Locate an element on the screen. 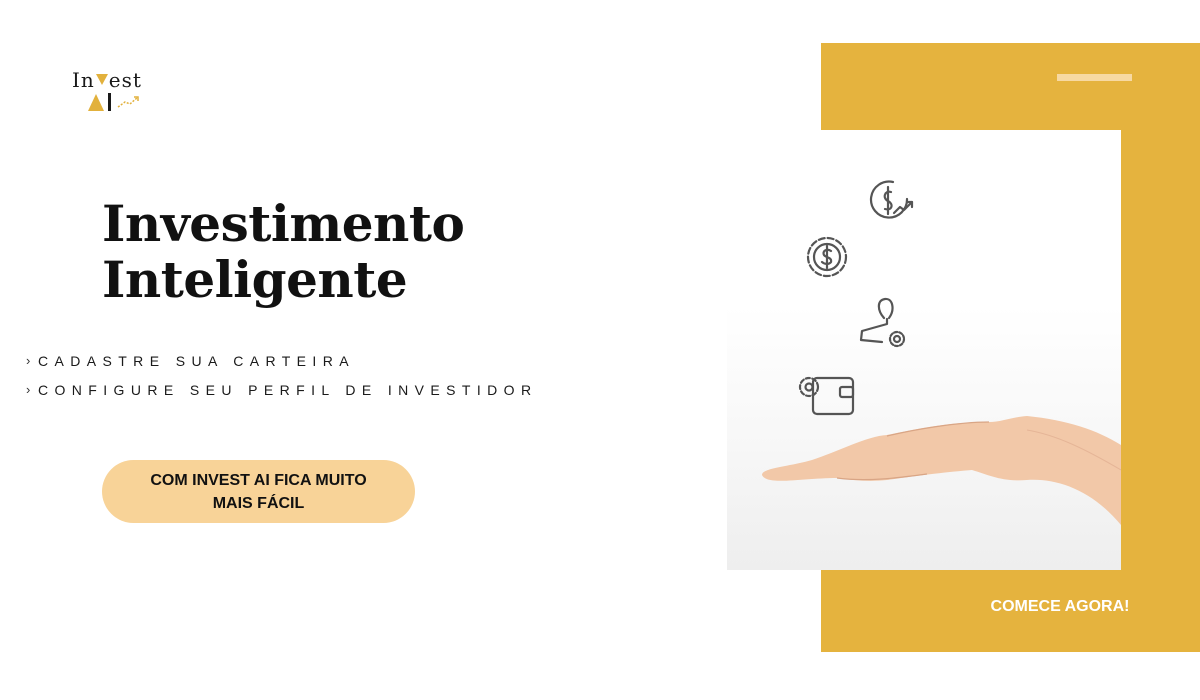 The height and width of the screenshot is (700, 1200). hero-title-line1: Investimento is located at coordinates (283, 223).